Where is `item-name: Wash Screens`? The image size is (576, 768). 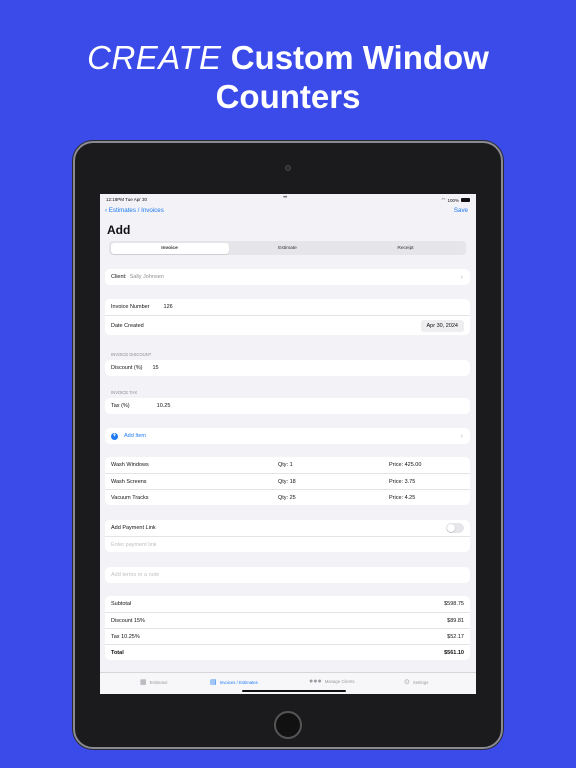 item-name: Wash Screens is located at coordinates (129, 481).